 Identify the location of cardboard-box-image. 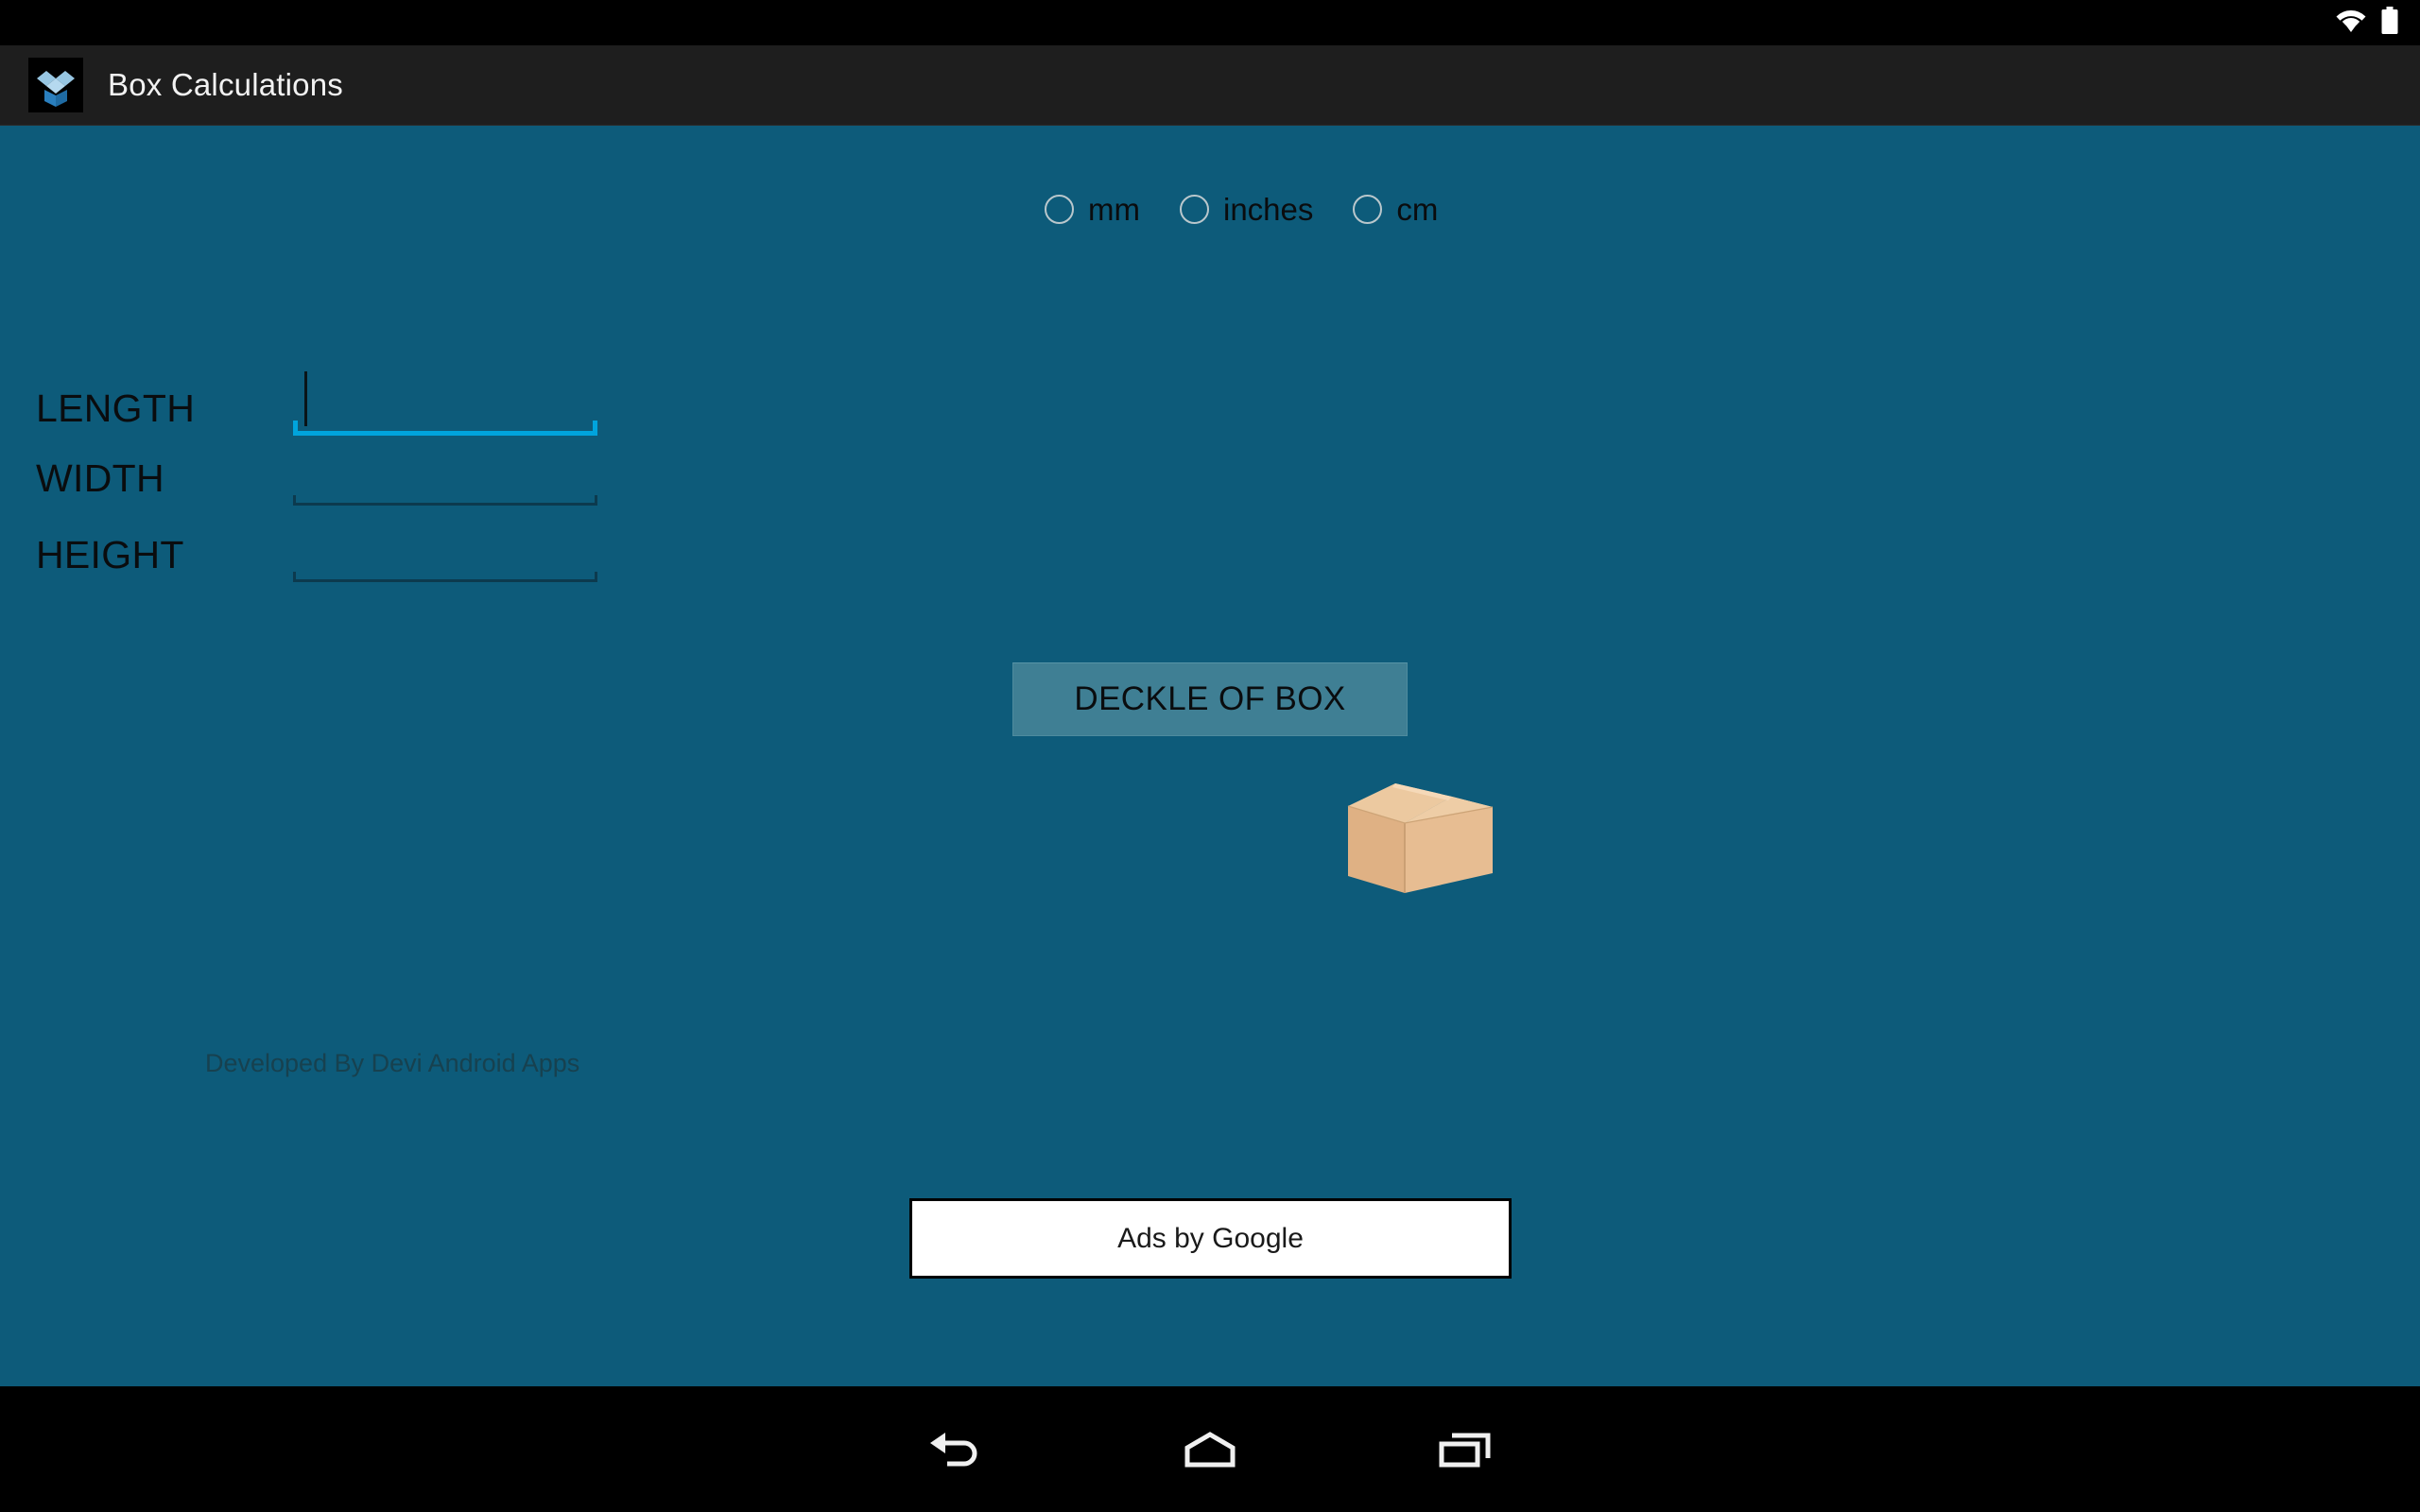
(1420, 838).